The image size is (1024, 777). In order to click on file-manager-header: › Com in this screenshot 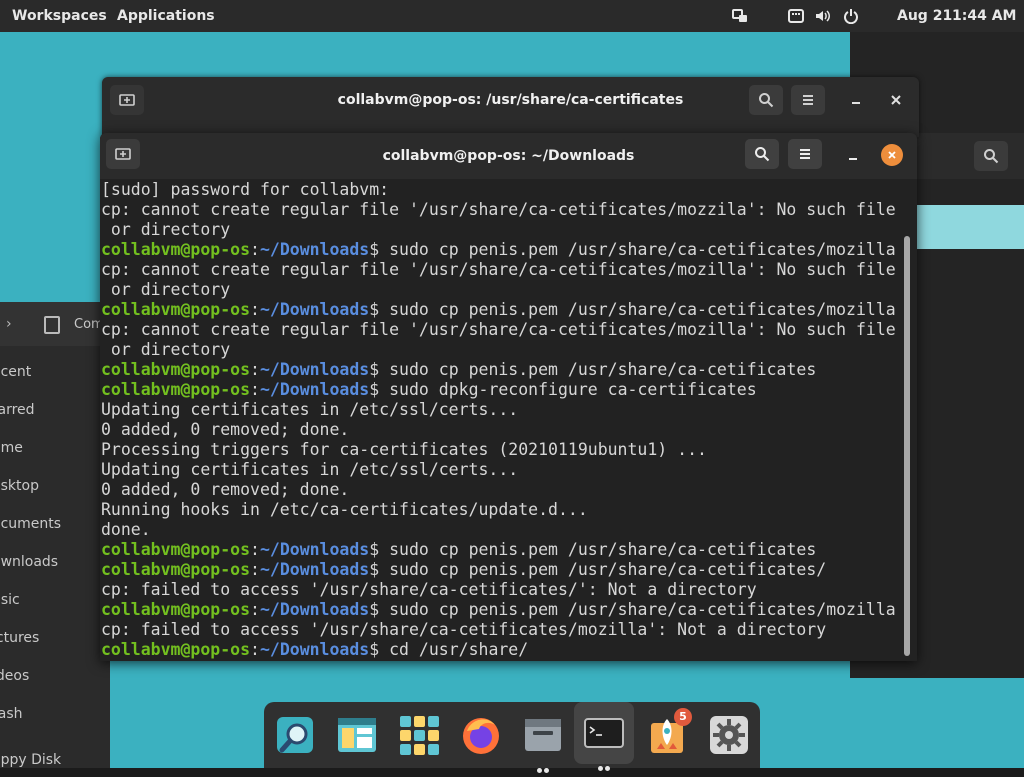, I will do `click(55, 324)`.